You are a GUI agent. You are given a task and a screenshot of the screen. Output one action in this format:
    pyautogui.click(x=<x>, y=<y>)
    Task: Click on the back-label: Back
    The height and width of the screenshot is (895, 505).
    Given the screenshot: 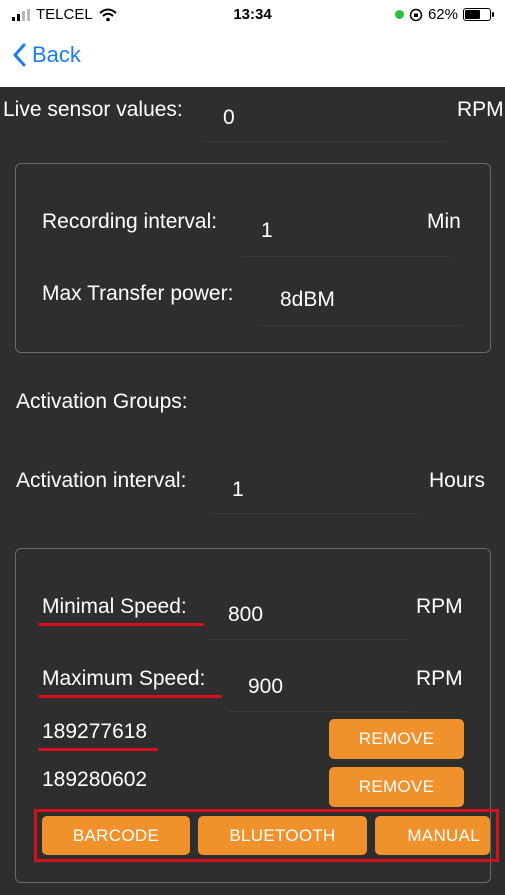 What is the action you would take?
    pyautogui.click(x=56, y=54)
    